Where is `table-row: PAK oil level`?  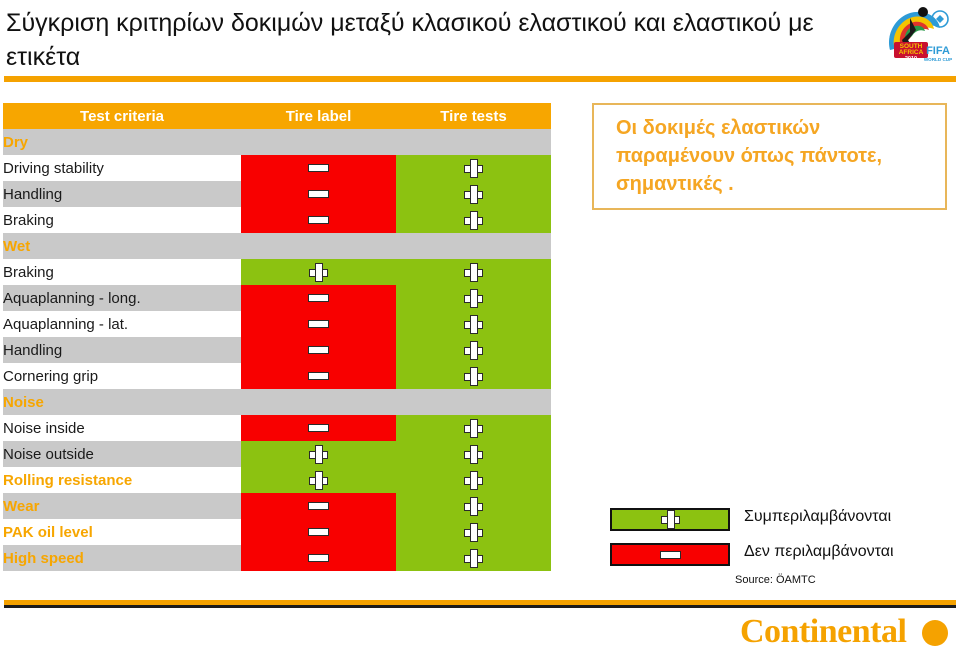 table-row: PAK oil level is located at coordinates (277, 532).